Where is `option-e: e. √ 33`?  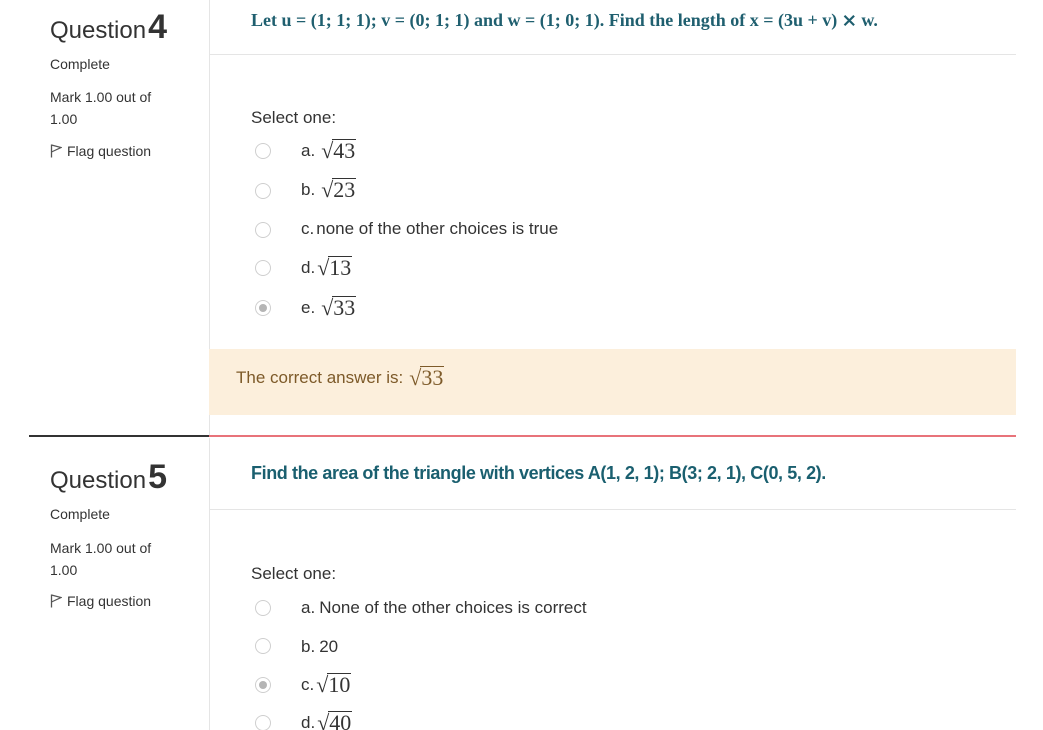
option-e: e. √ 33 is located at coordinates (329, 307).